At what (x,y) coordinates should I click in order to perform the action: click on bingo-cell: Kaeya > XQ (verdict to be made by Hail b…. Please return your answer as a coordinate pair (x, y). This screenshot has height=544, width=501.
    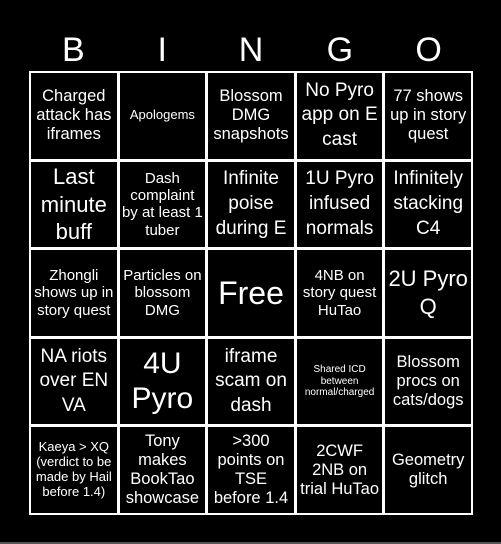
    Looking at the image, I should click on (74, 470).